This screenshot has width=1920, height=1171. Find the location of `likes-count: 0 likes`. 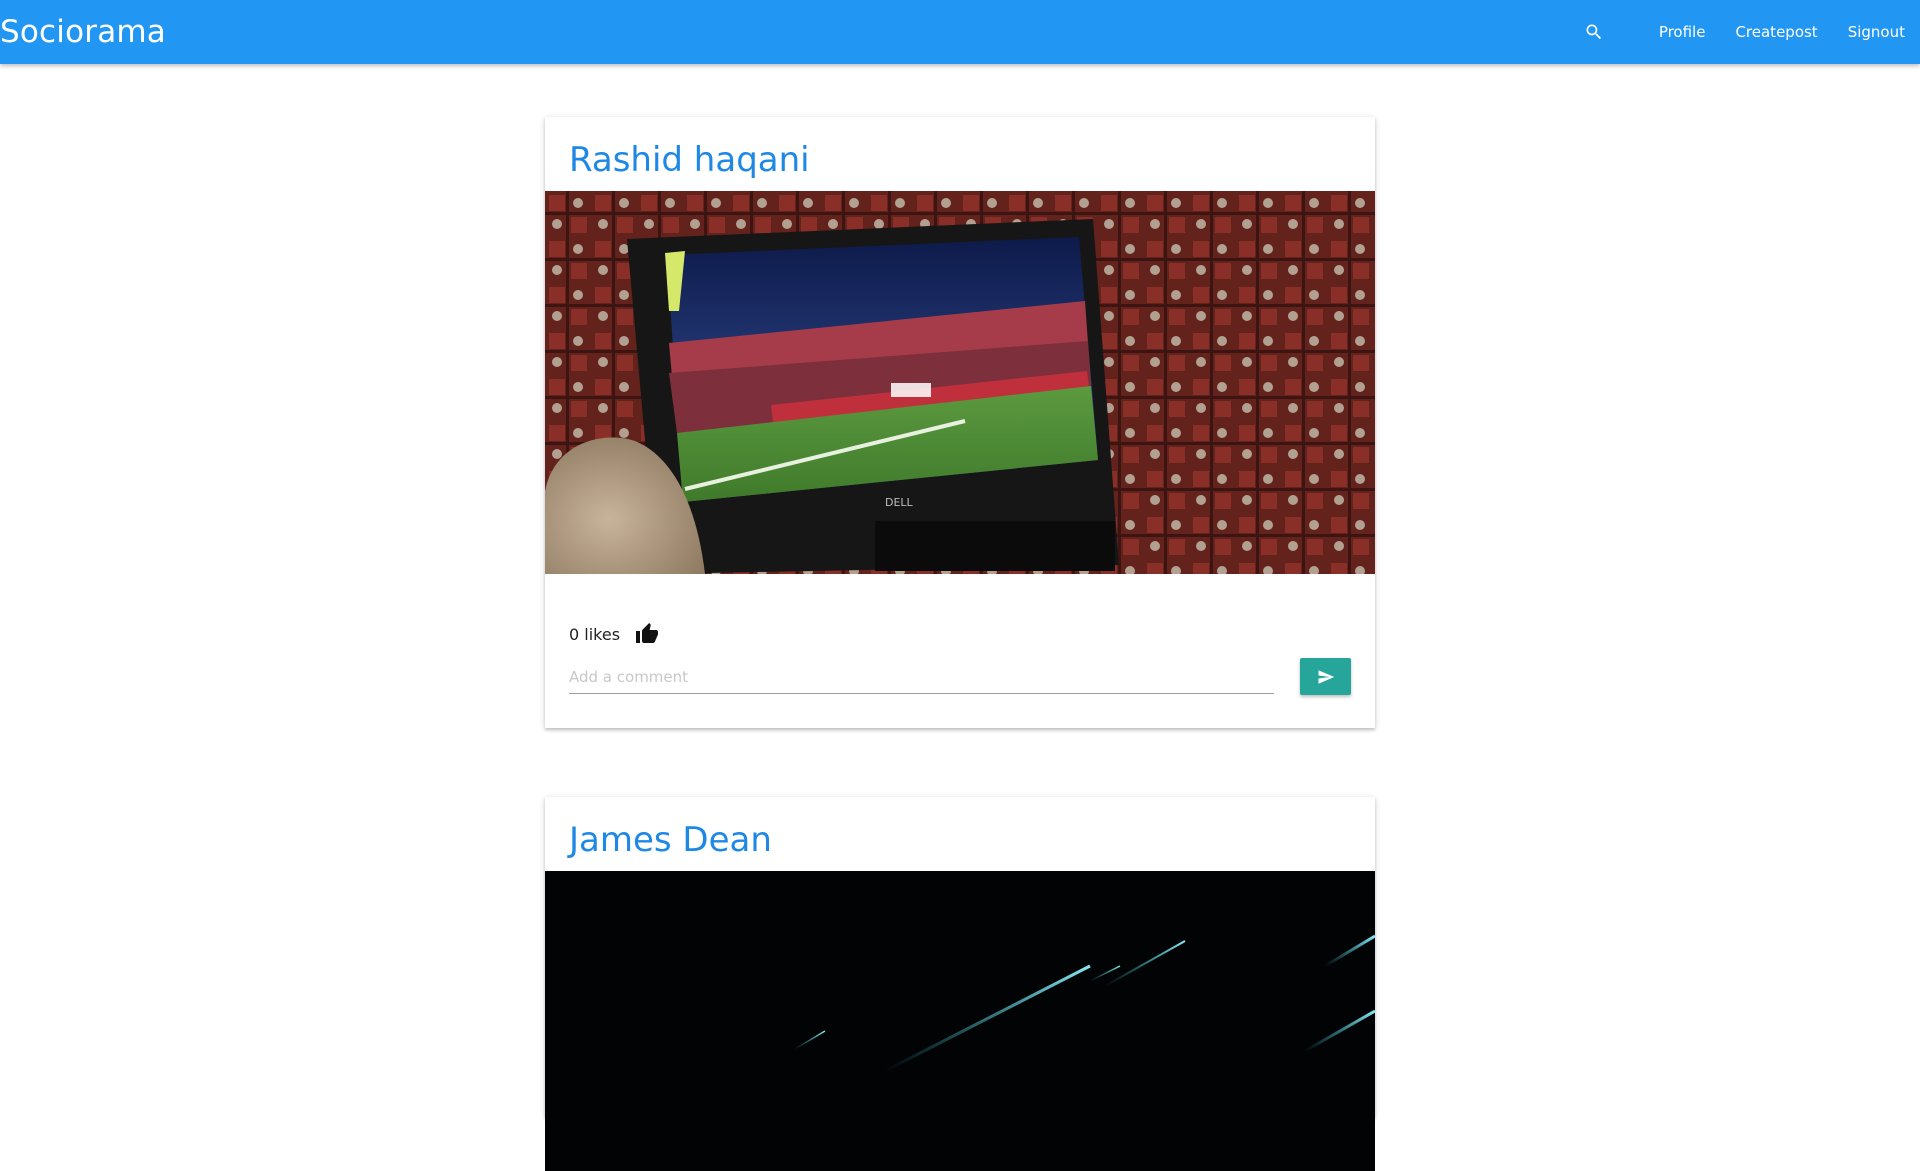

likes-count: 0 likes is located at coordinates (595, 634).